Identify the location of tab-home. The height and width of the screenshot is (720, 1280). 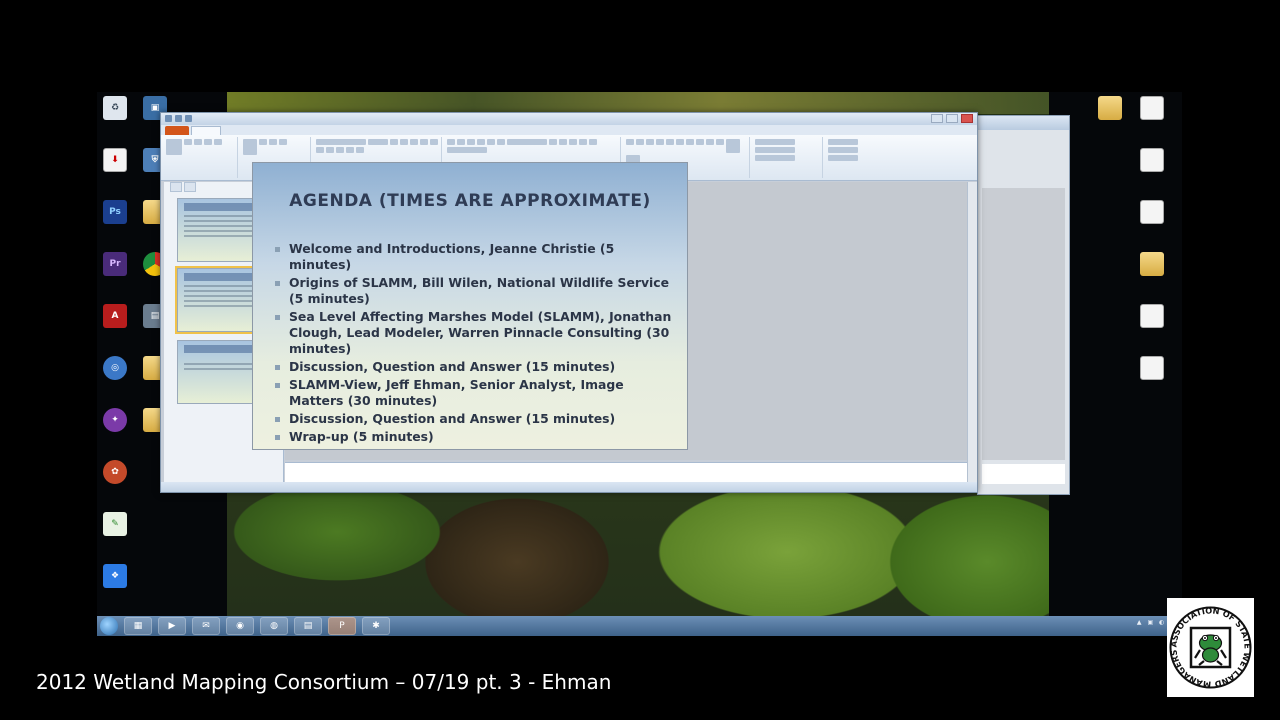
(206, 130).